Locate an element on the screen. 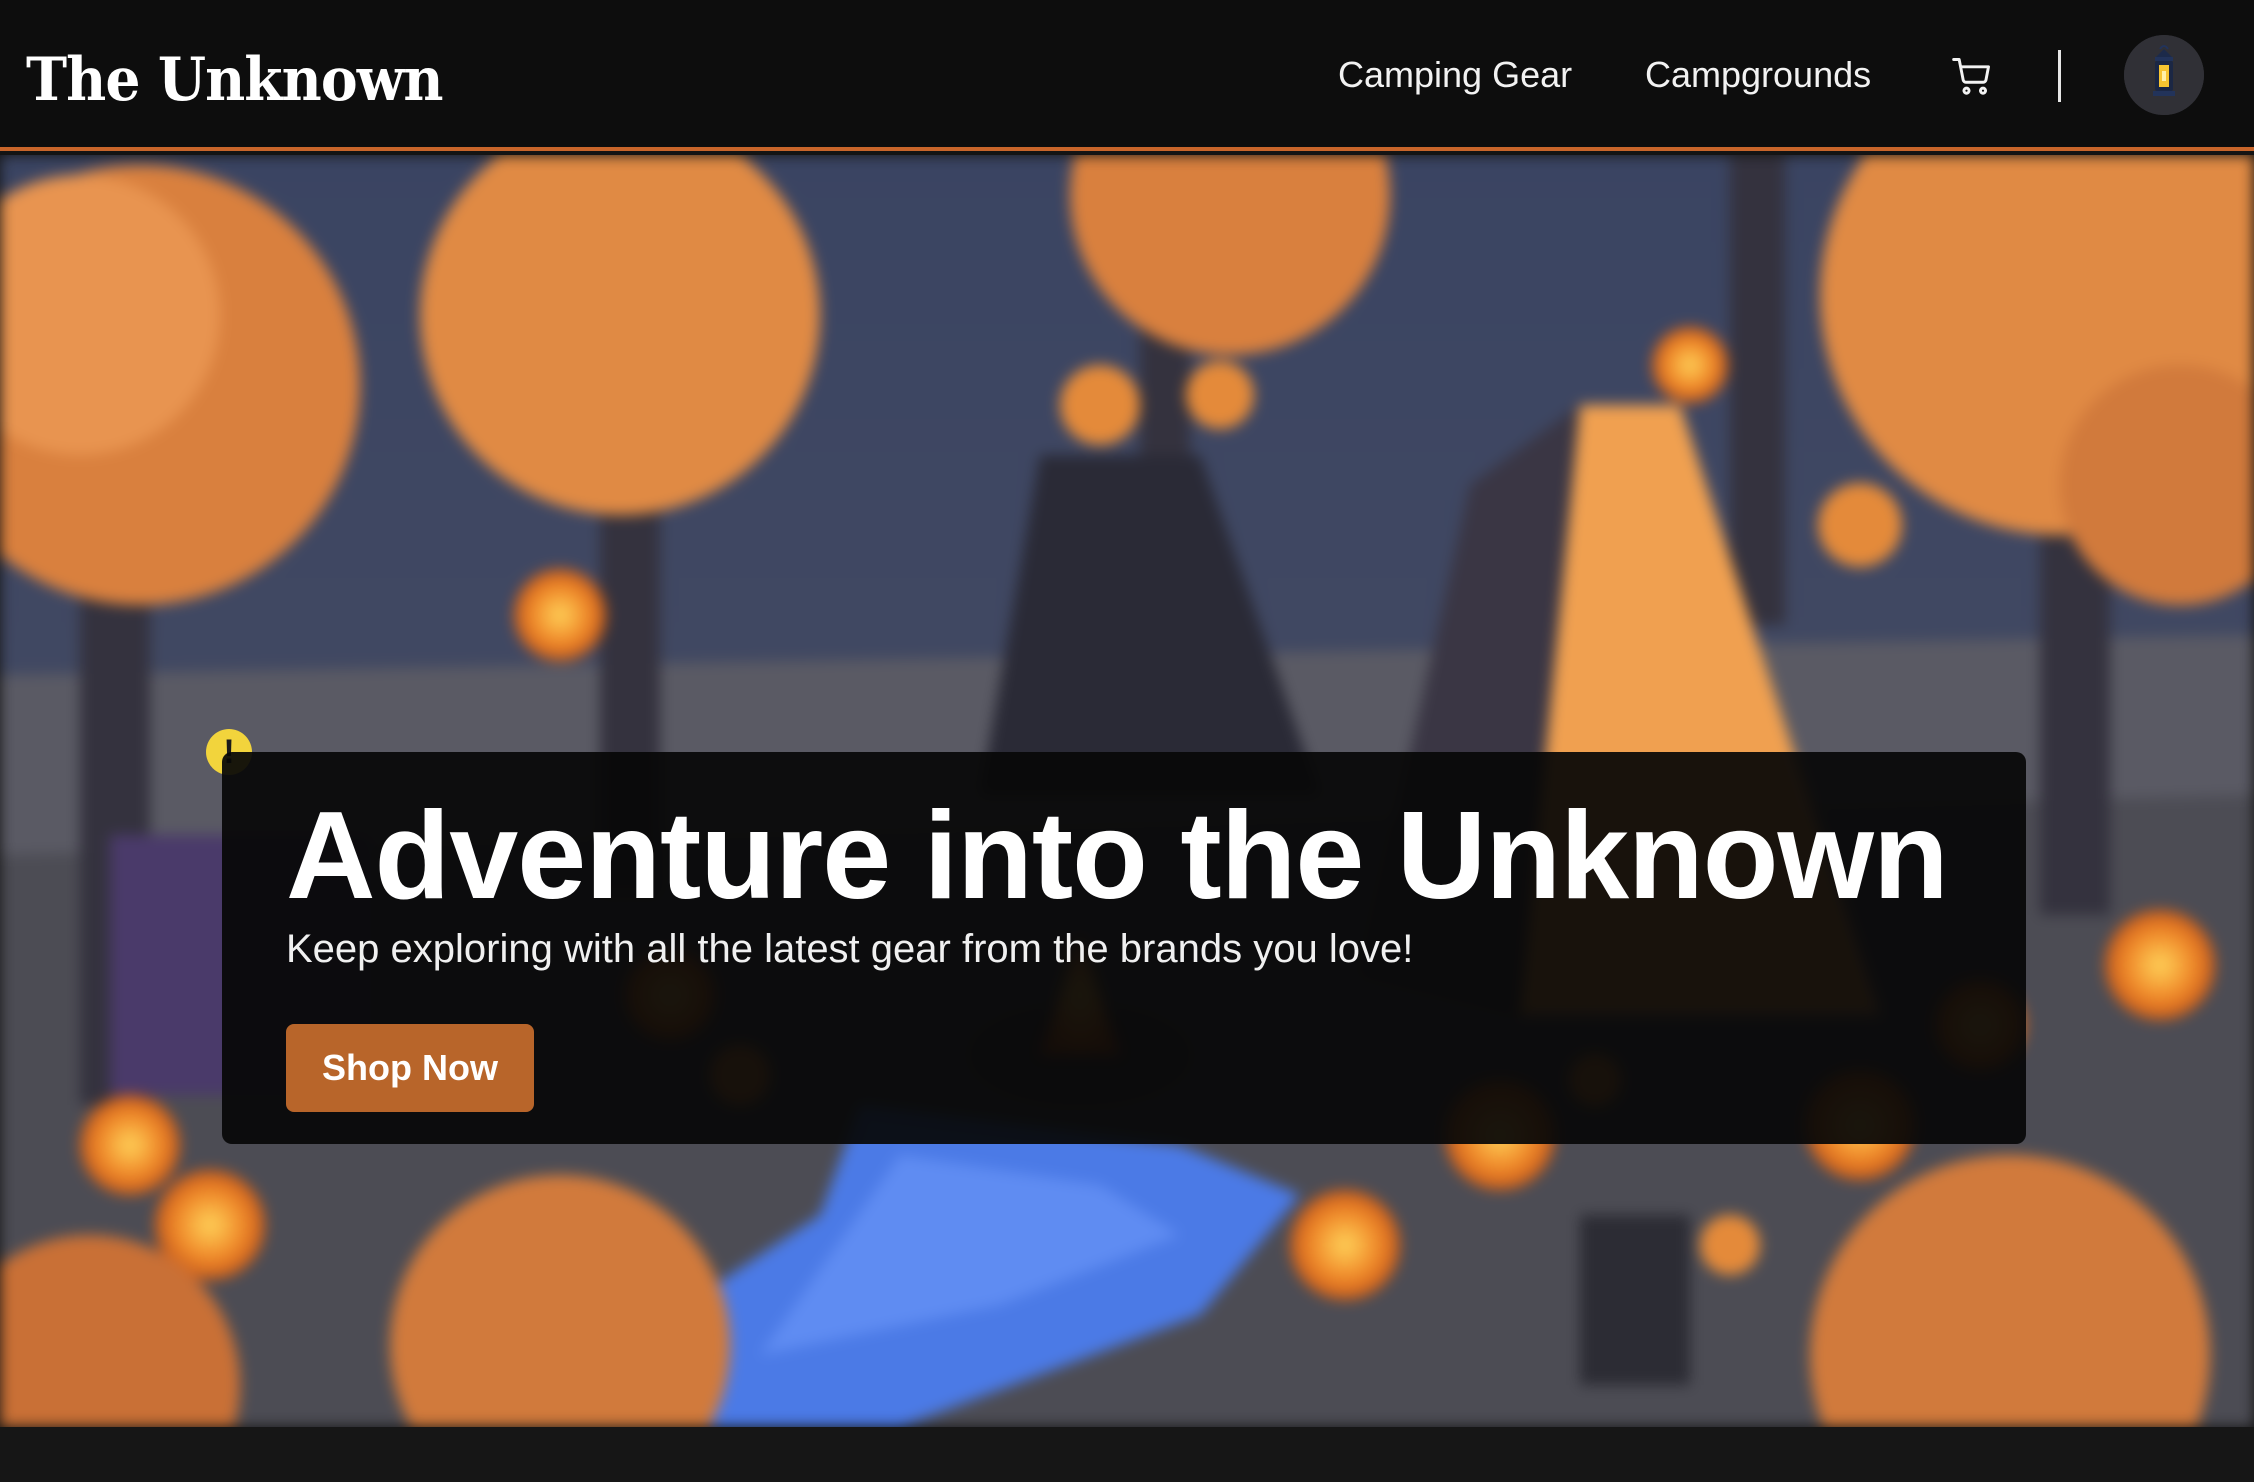  hero-title: Adventure into the Unknown is located at coordinates (1117, 856).